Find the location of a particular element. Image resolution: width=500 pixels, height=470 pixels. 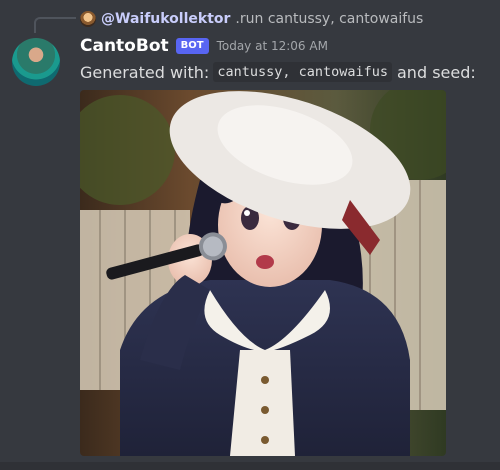

author-username: CantoBot is located at coordinates (124, 46).